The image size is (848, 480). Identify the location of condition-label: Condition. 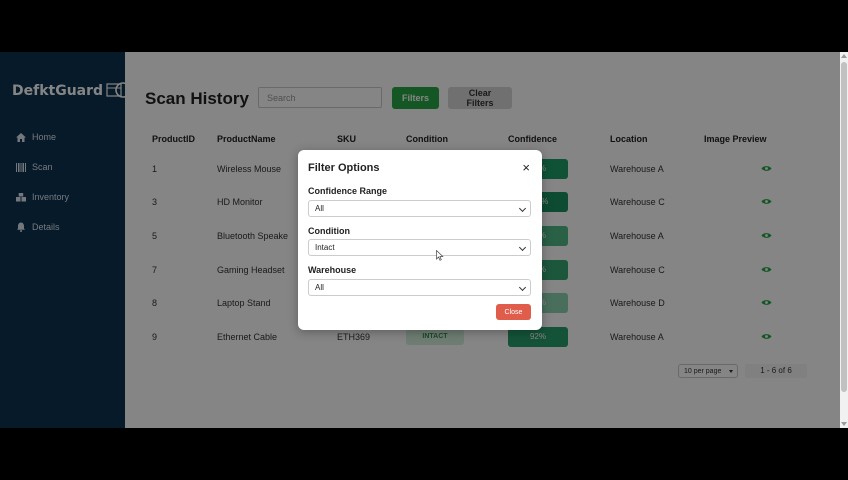
(329, 231).